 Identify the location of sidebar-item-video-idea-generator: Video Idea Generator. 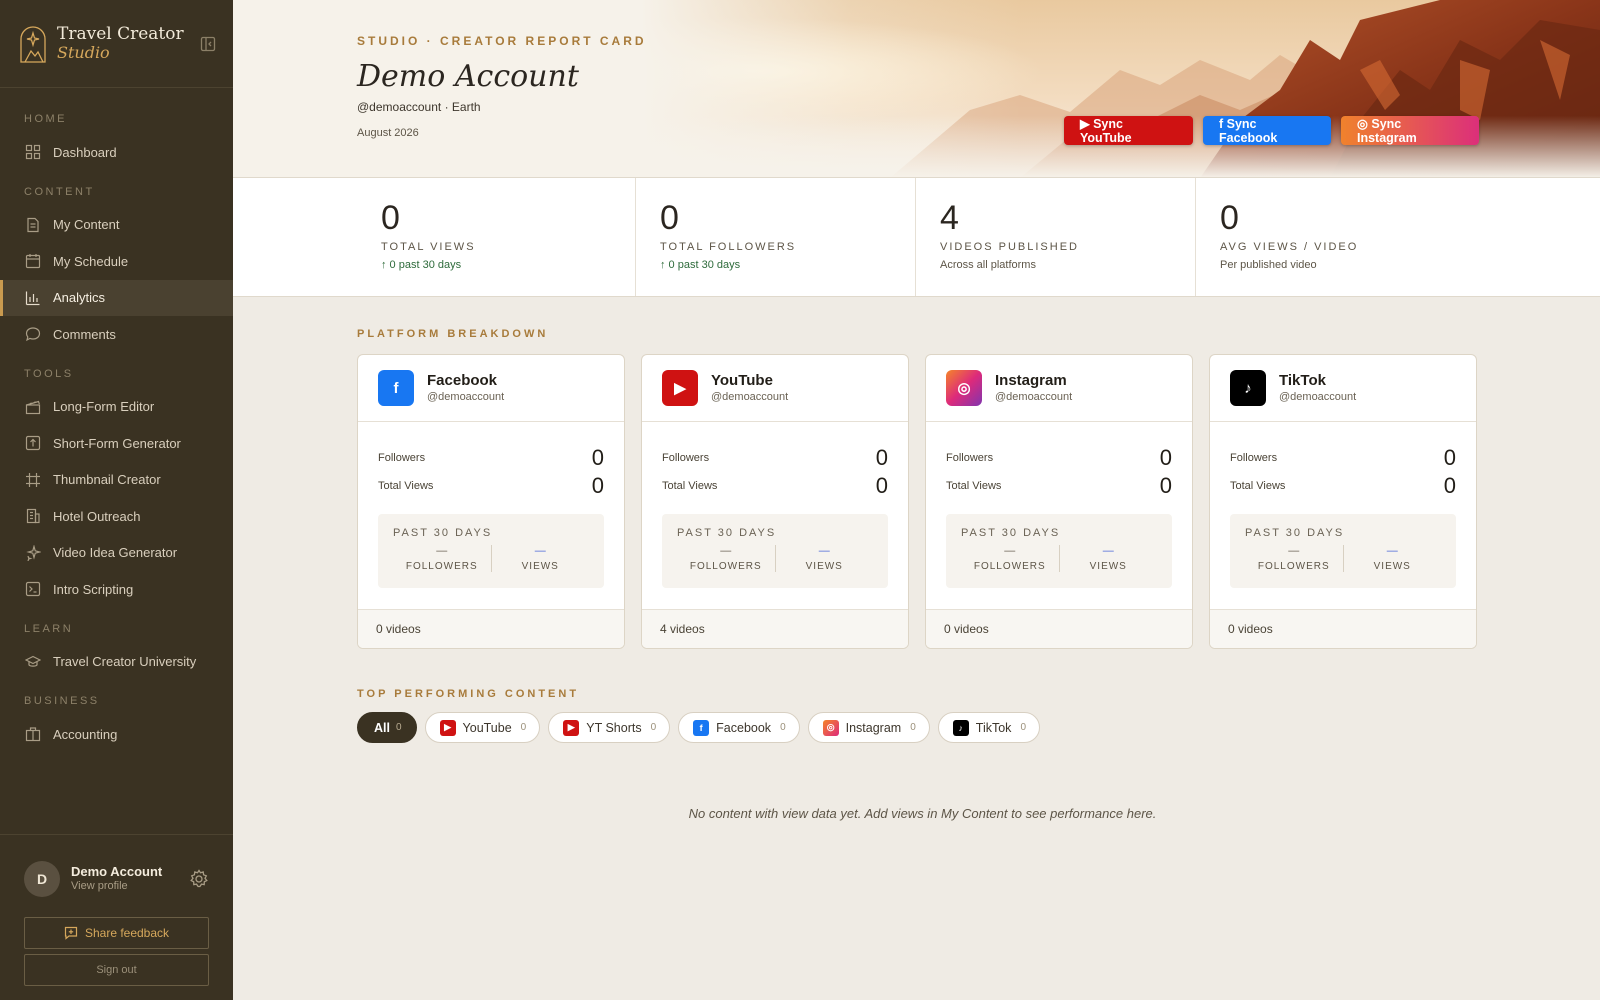
(116, 553).